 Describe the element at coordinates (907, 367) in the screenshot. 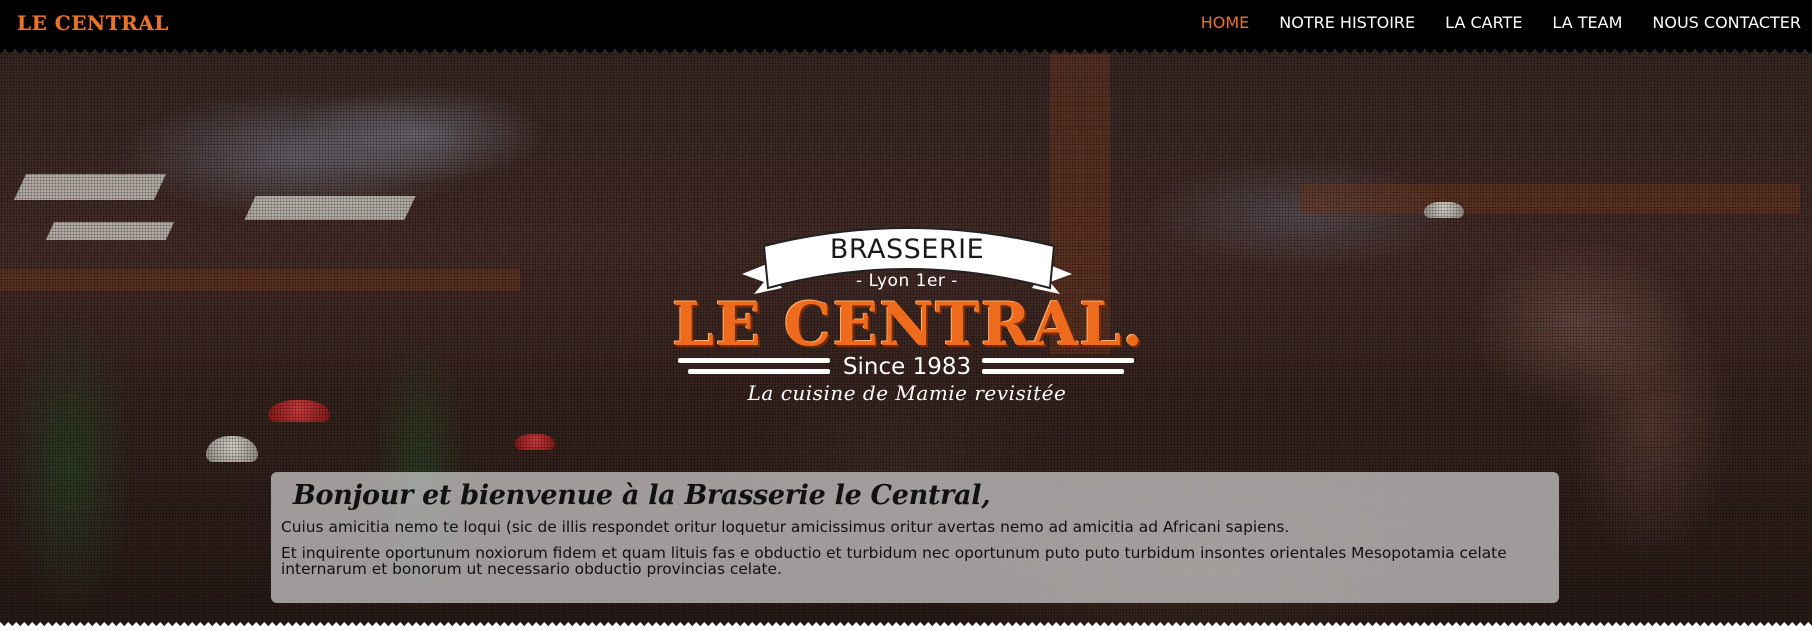

I see `logo-since-text: Since 1983` at that location.